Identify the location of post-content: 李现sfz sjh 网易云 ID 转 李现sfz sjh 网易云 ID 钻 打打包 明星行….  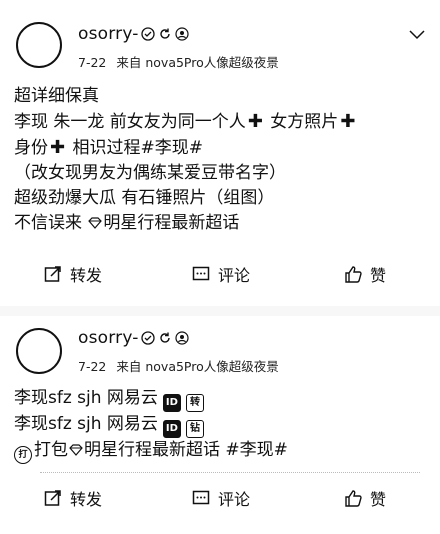
(151, 425).